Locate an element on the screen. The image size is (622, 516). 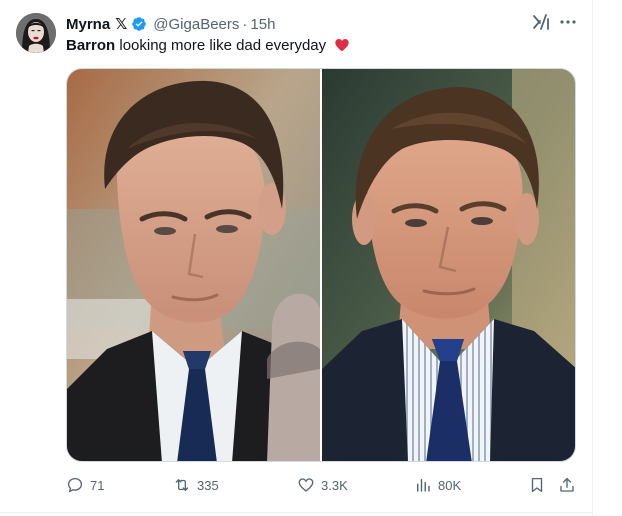
heart-icon is located at coordinates (306, 485).